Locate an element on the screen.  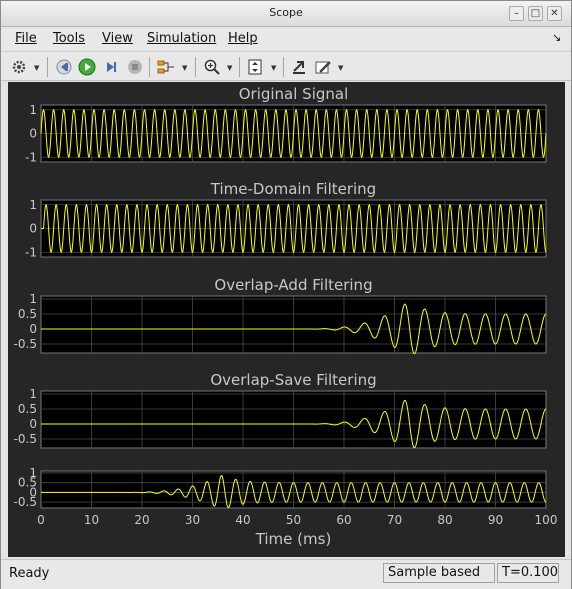
panel-1-ytick-label: 1 is located at coordinates (33, 110).